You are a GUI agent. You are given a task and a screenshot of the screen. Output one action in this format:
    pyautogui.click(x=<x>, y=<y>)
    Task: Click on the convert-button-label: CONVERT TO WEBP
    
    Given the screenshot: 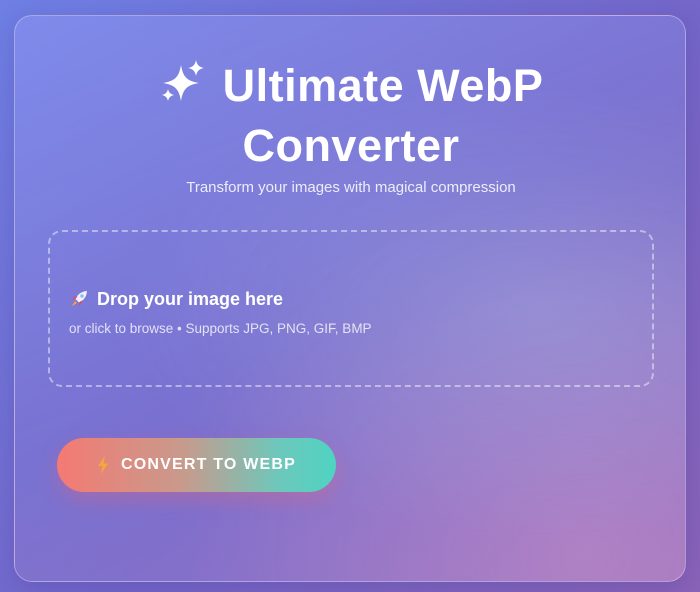 What is the action you would take?
    pyautogui.click(x=208, y=464)
    